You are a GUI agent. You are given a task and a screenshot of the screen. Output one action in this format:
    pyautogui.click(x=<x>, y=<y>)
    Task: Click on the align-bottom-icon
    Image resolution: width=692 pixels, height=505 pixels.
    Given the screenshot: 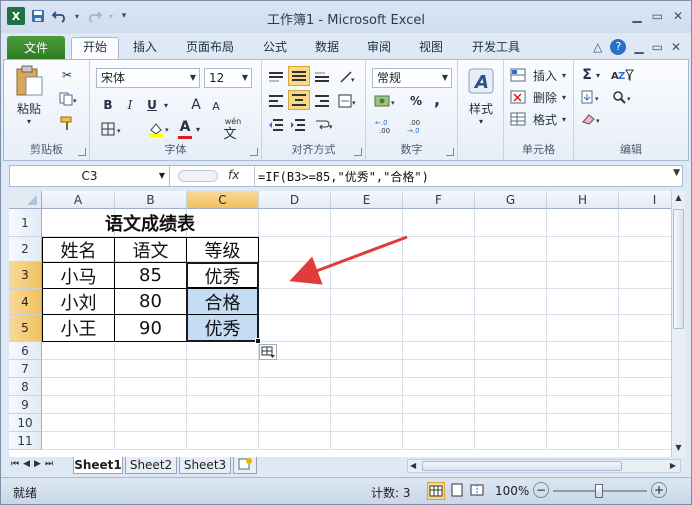 What is the action you would take?
    pyautogui.click(x=322, y=77)
    